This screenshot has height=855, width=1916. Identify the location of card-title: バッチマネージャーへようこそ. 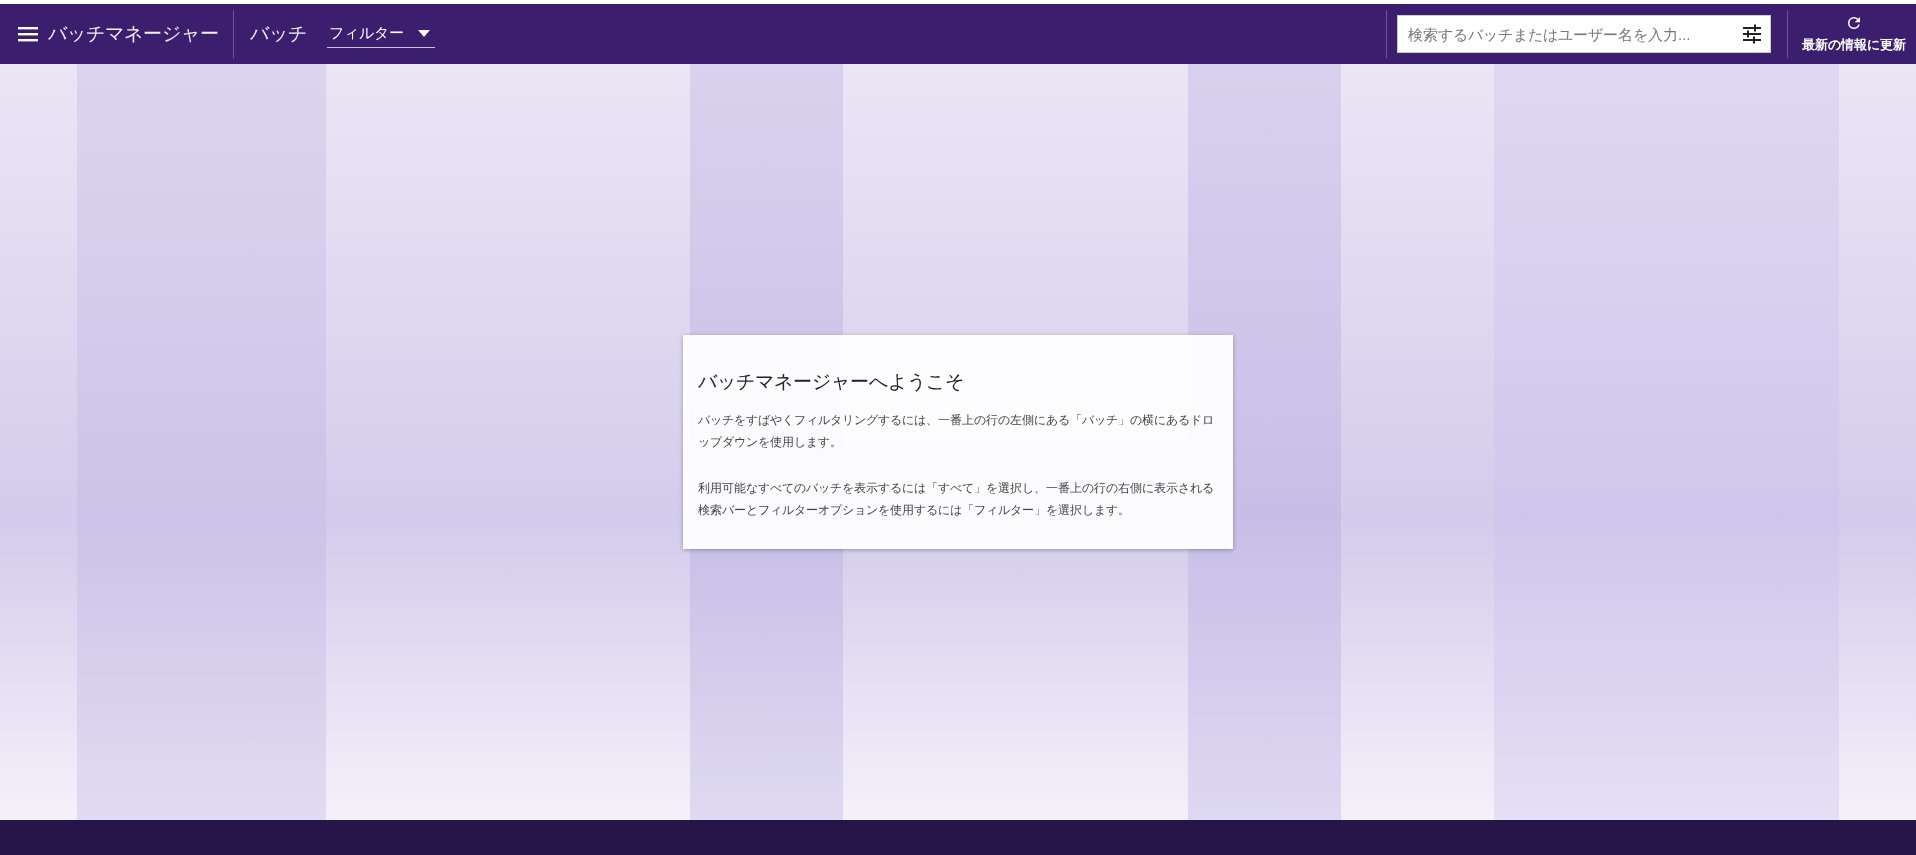
(831, 382).